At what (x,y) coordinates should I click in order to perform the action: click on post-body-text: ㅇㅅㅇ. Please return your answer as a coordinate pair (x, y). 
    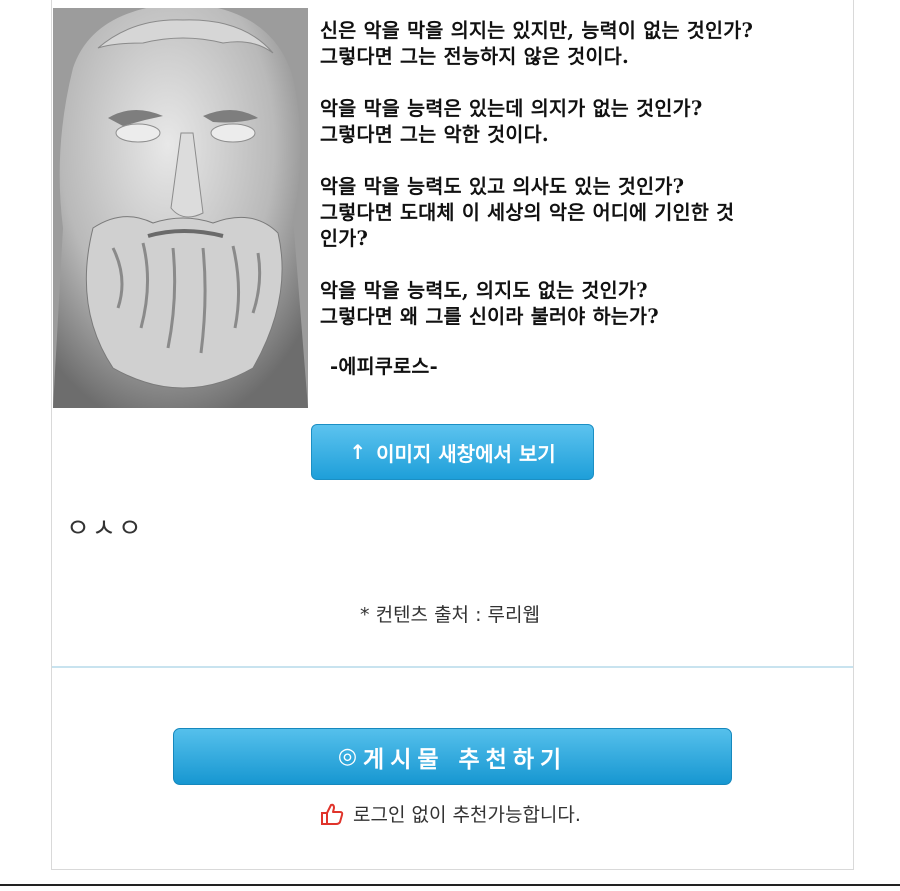
    Looking at the image, I should click on (105, 529).